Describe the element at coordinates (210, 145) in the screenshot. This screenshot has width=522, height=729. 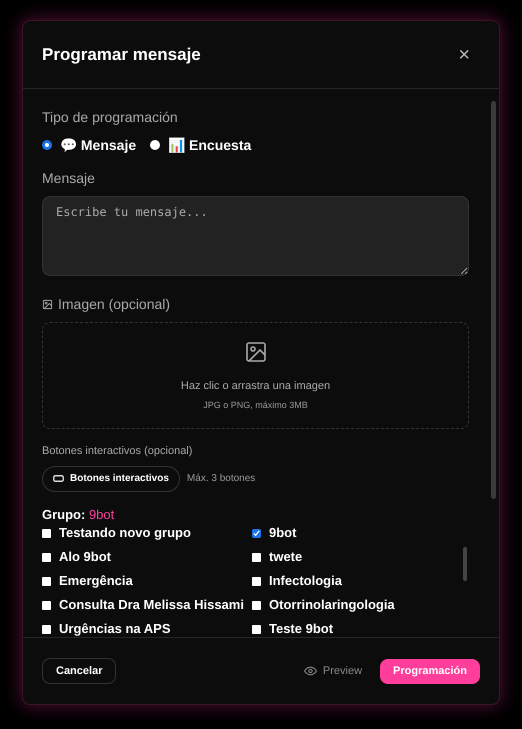
I see `radio-label: 📊 Encuesta` at that location.